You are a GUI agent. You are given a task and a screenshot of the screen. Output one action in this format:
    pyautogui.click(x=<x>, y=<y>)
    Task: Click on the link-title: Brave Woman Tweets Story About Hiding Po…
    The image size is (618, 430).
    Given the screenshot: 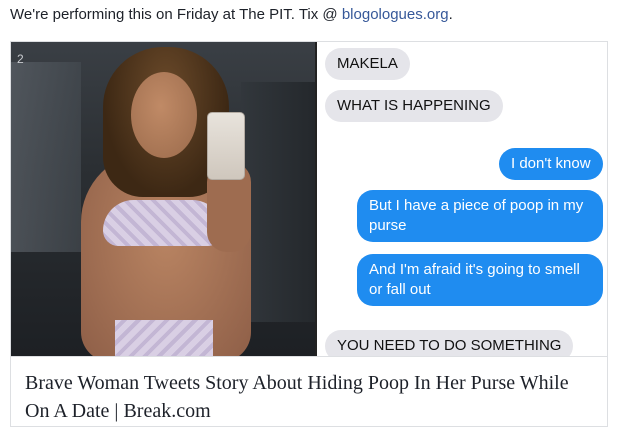 What is the action you would take?
    pyautogui.click(x=310, y=397)
    